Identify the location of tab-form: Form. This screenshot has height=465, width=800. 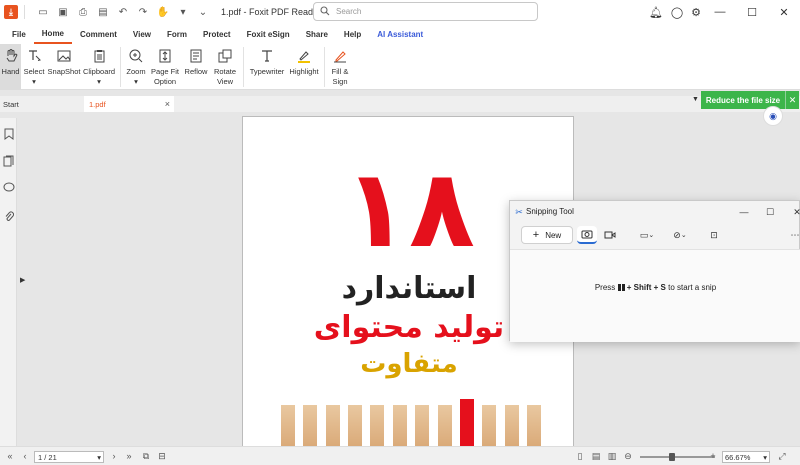
(177, 34).